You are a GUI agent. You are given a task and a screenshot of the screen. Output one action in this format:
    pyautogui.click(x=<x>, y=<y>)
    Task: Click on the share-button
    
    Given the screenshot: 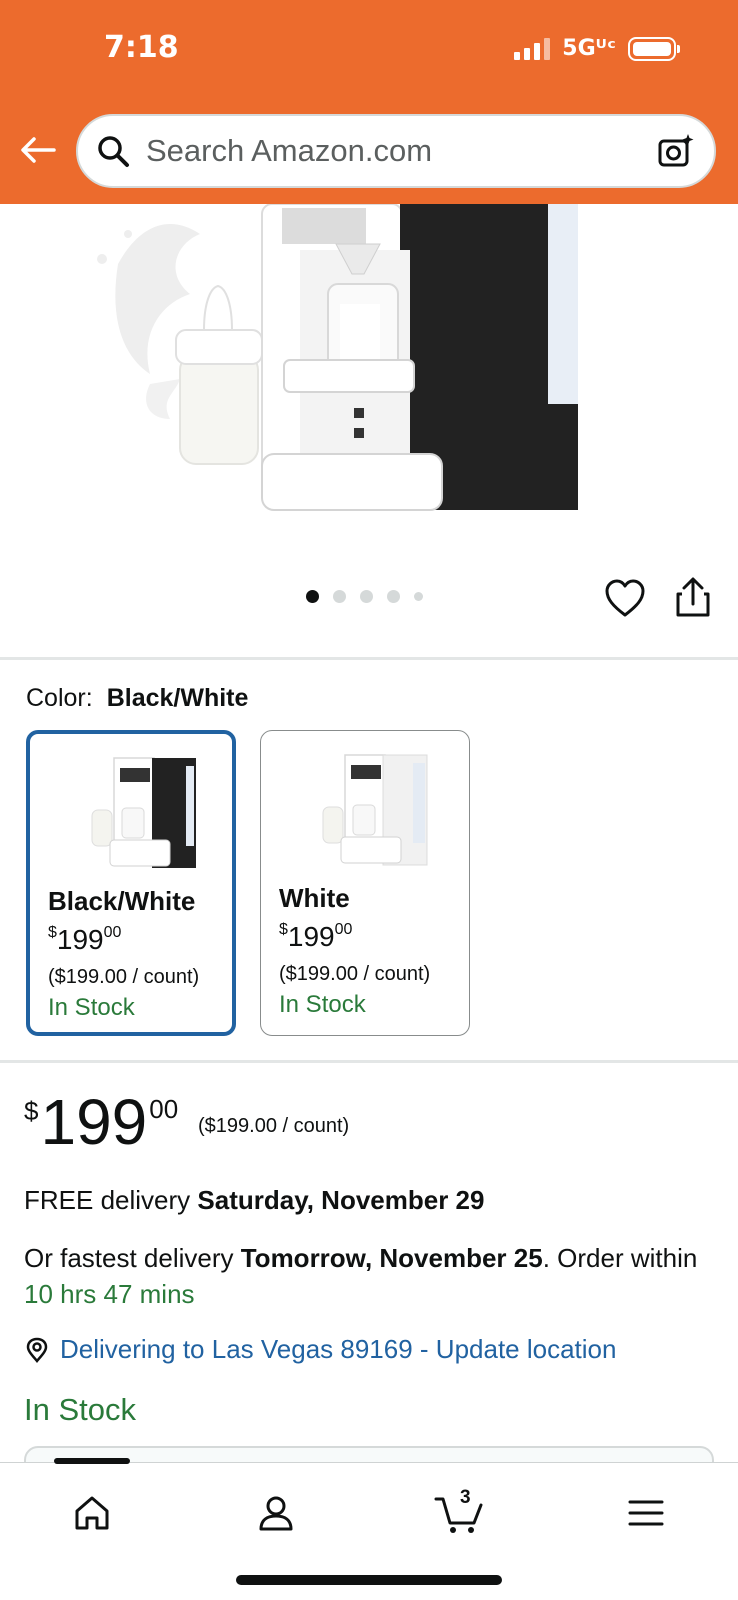 What is the action you would take?
    pyautogui.click(x=693, y=597)
    